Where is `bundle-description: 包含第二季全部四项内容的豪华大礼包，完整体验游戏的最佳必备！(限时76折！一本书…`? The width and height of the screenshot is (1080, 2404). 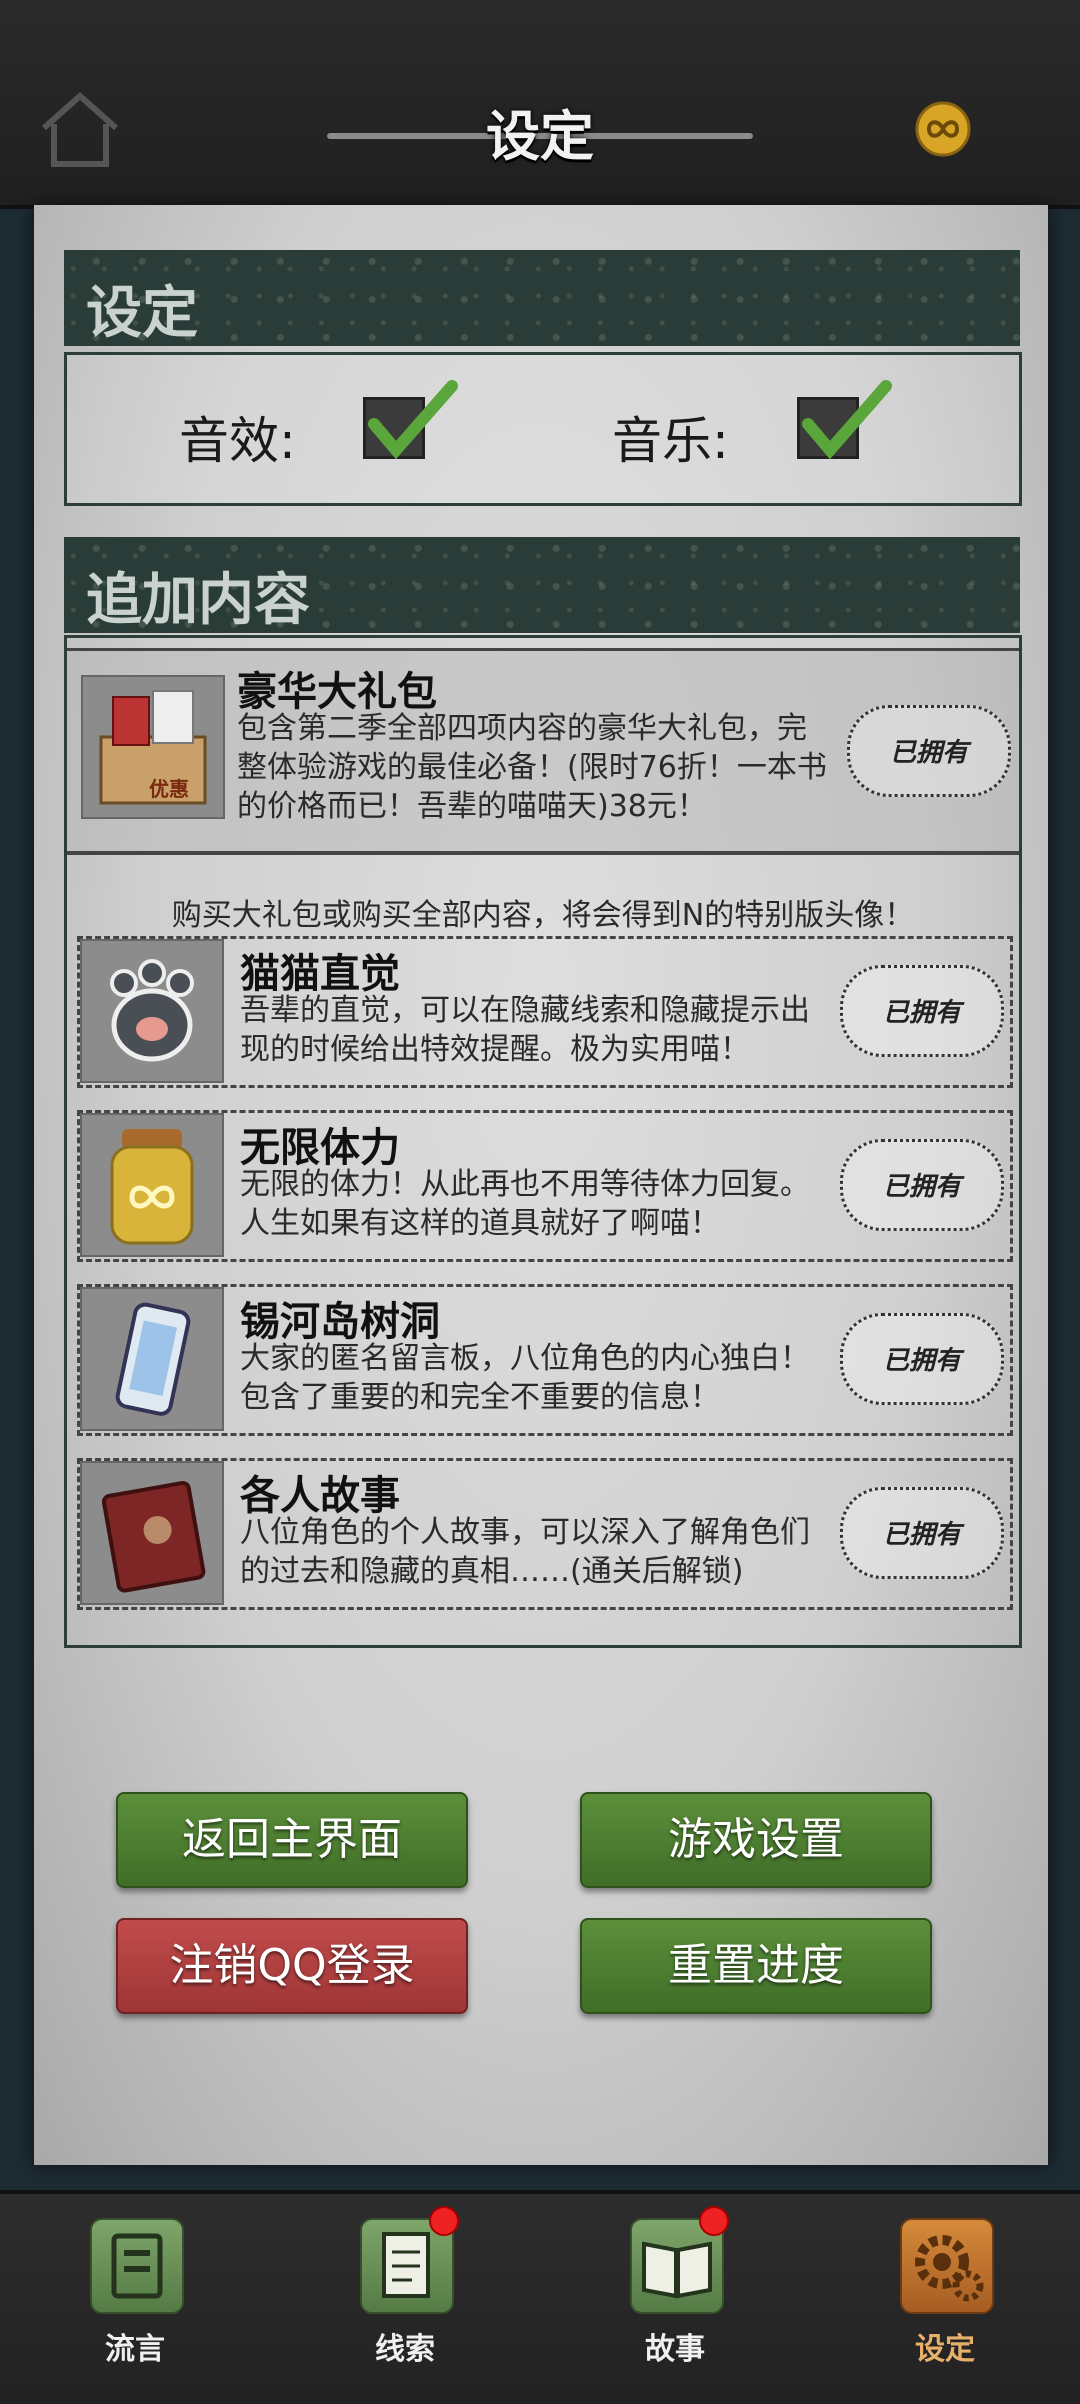 bundle-description: 包含第二季全部四项内容的豪华大礼包，完整体验游戏的最佳必备！(限时76折！一本书… is located at coordinates (532, 767).